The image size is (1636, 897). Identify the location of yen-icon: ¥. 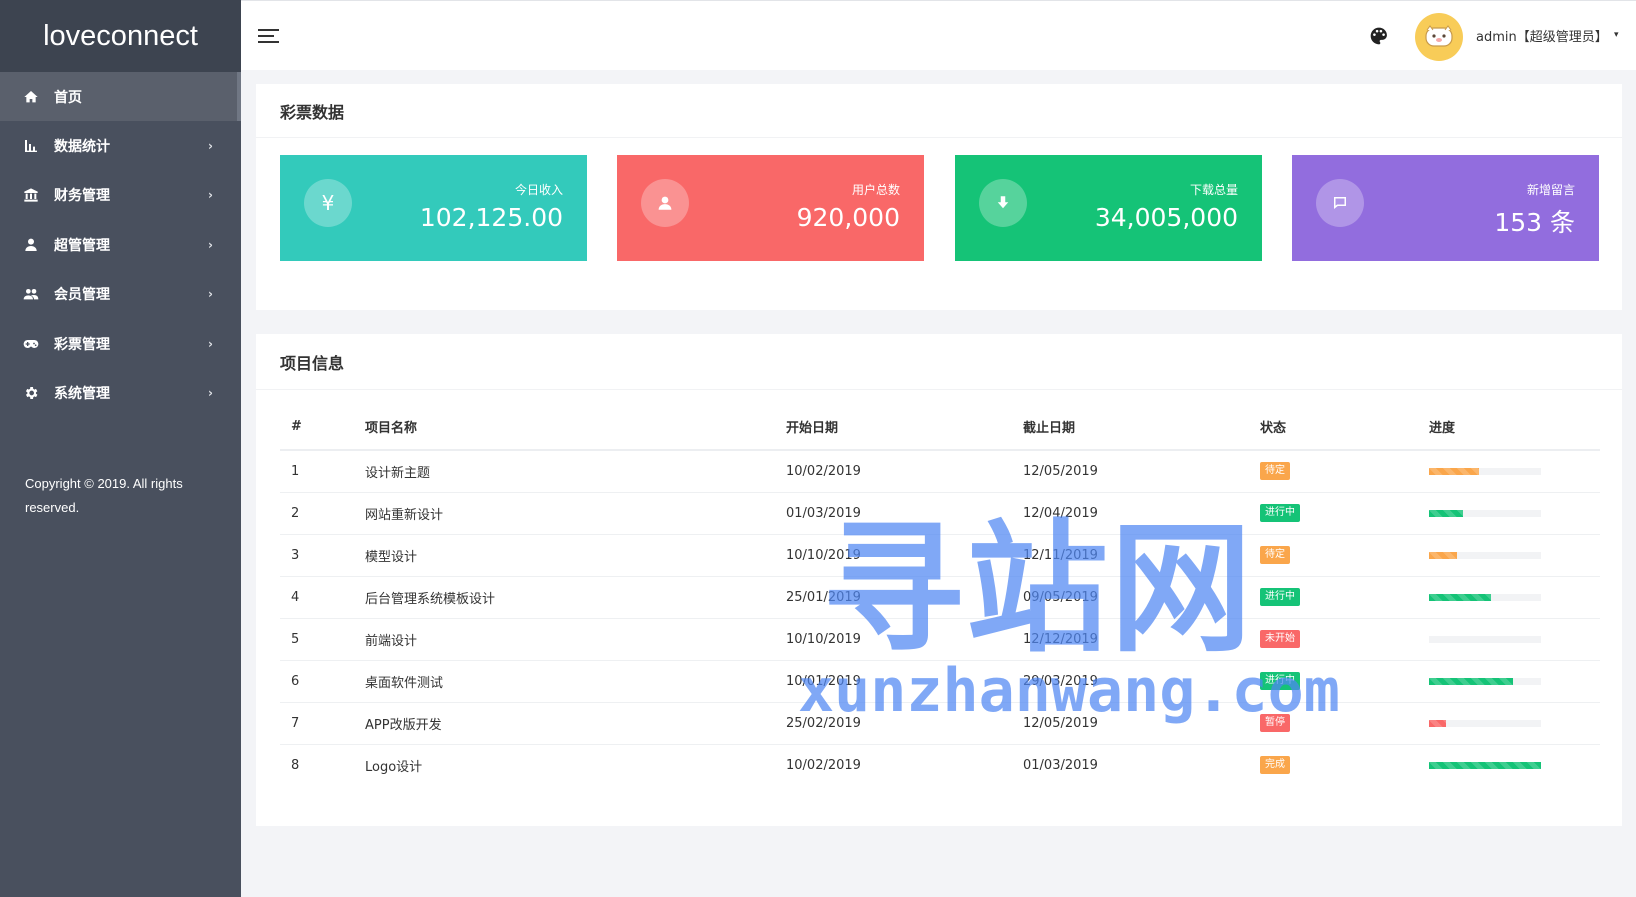
(328, 203).